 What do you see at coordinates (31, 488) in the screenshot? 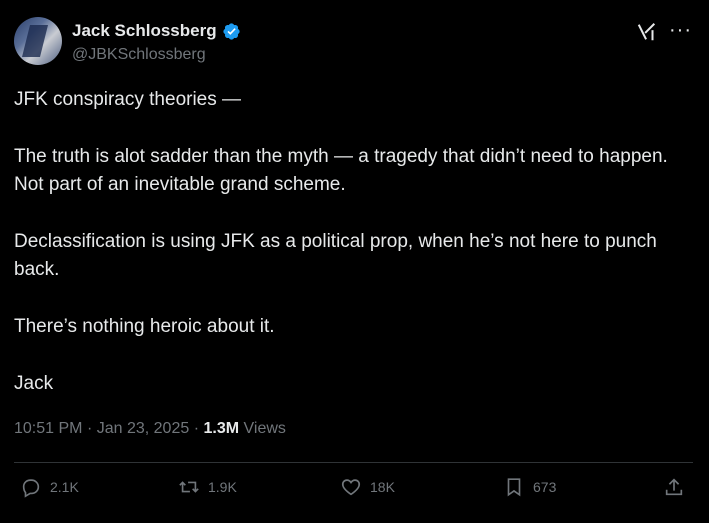
I see `reply-icon` at bounding box center [31, 488].